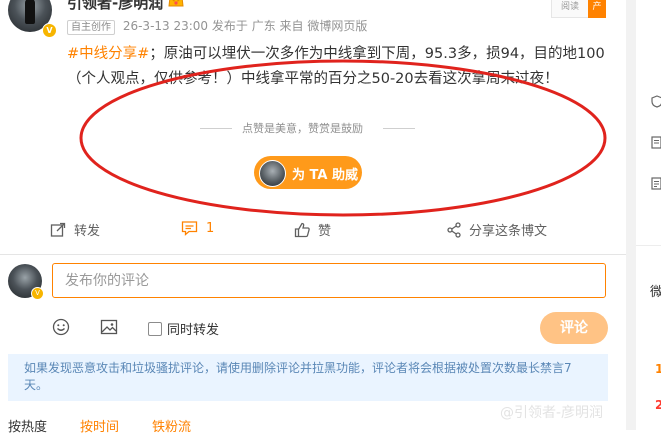 The image size is (661, 435). I want to click on post-source: 来自 微博网页版, so click(323, 26).